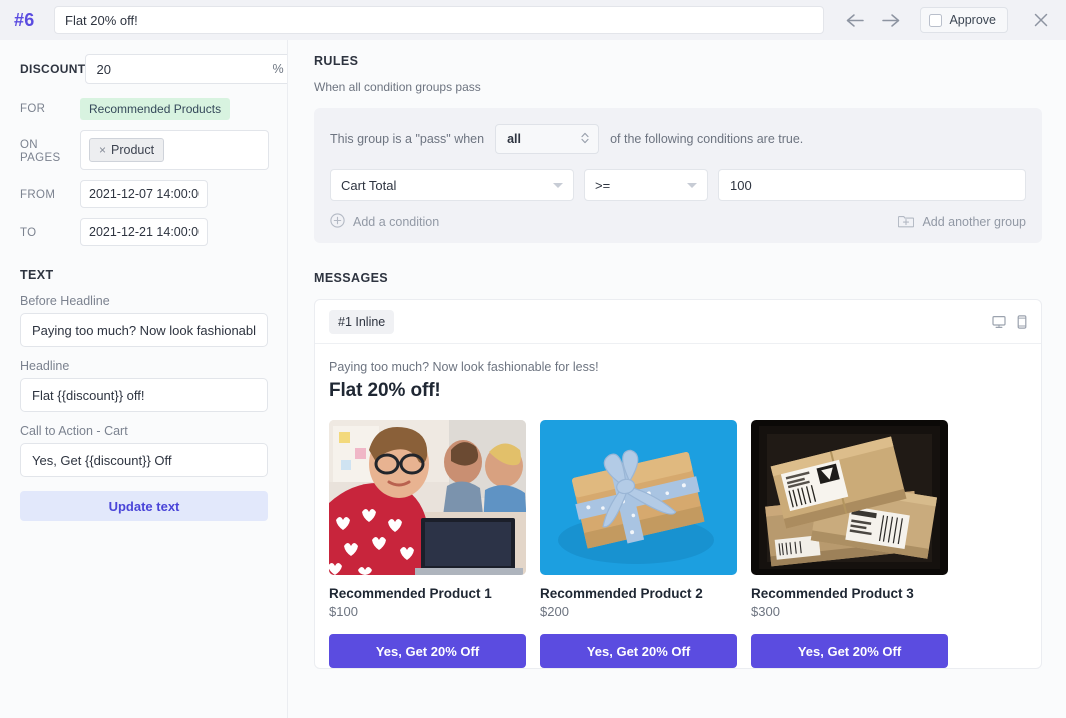  I want to click on product-title: Recommended Product 1, so click(410, 593).